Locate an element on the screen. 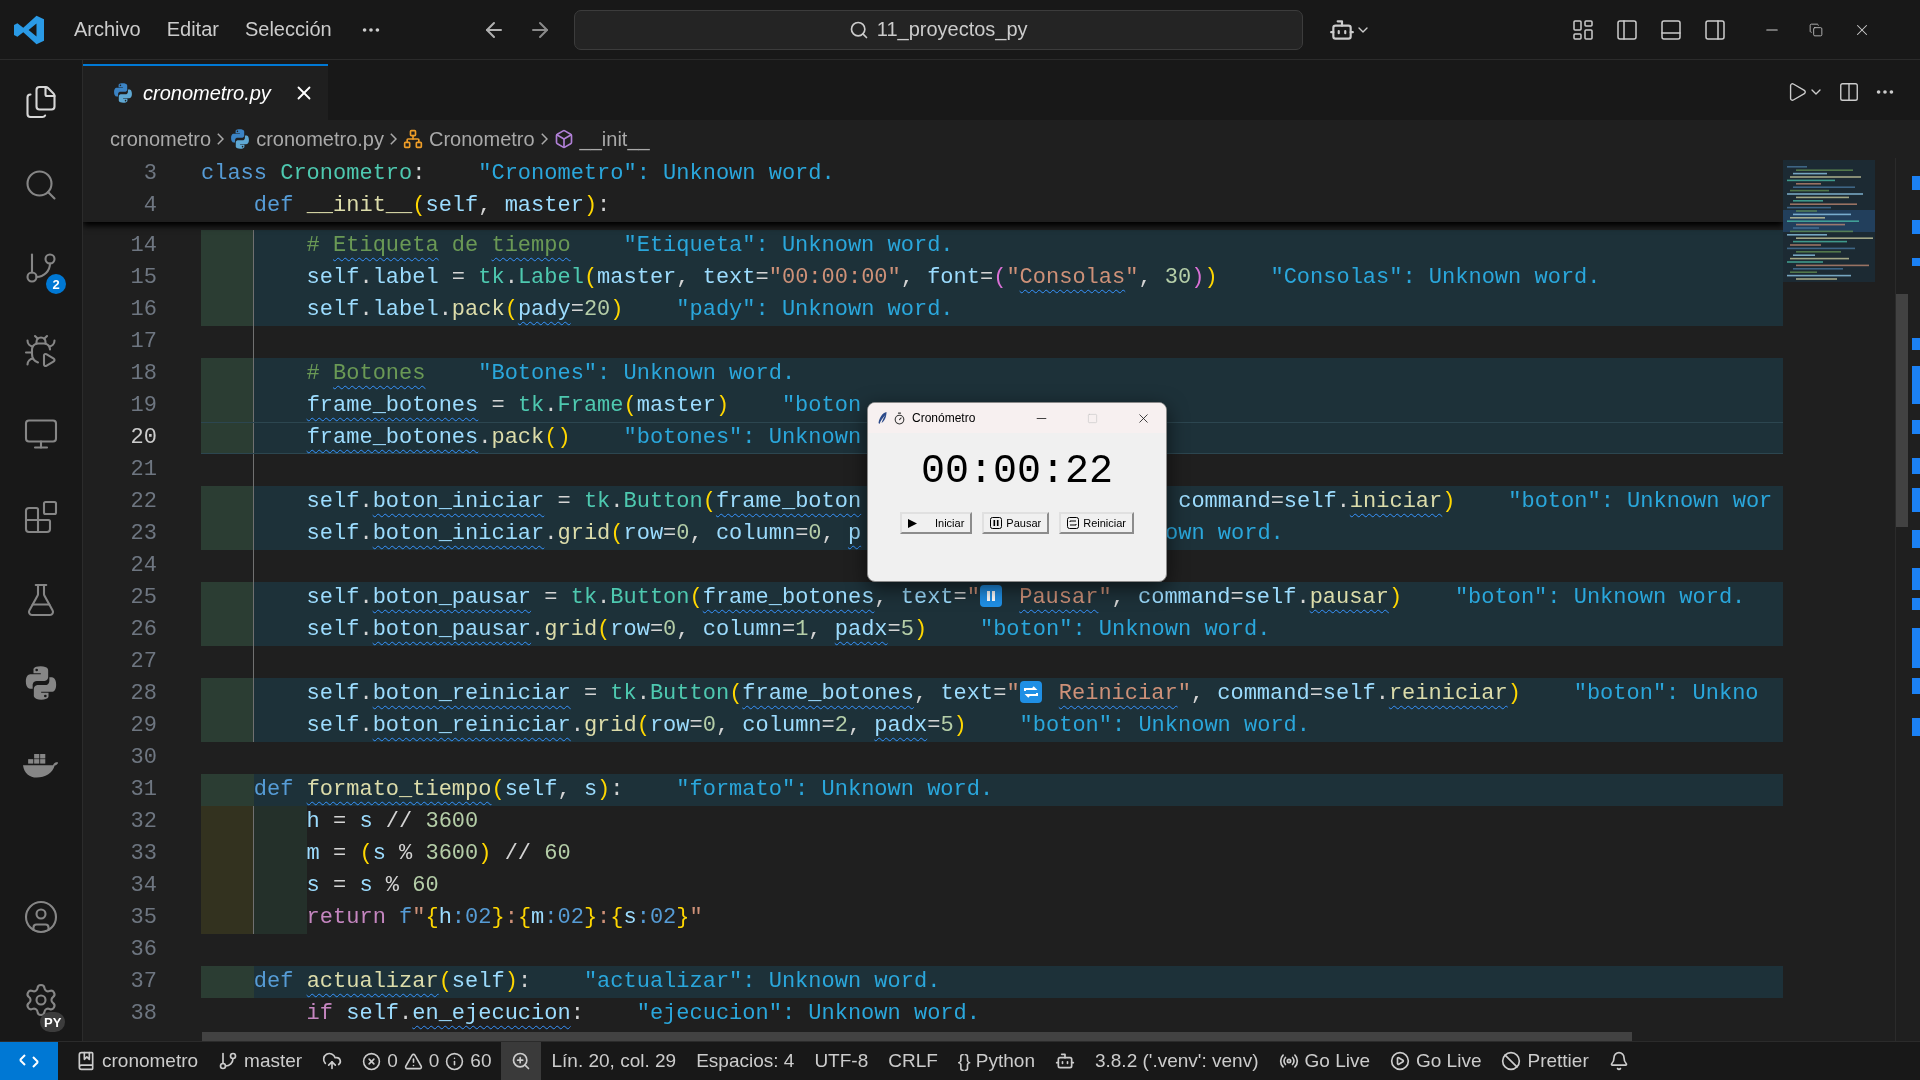  menu-item: Archivo is located at coordinates (107, 29).